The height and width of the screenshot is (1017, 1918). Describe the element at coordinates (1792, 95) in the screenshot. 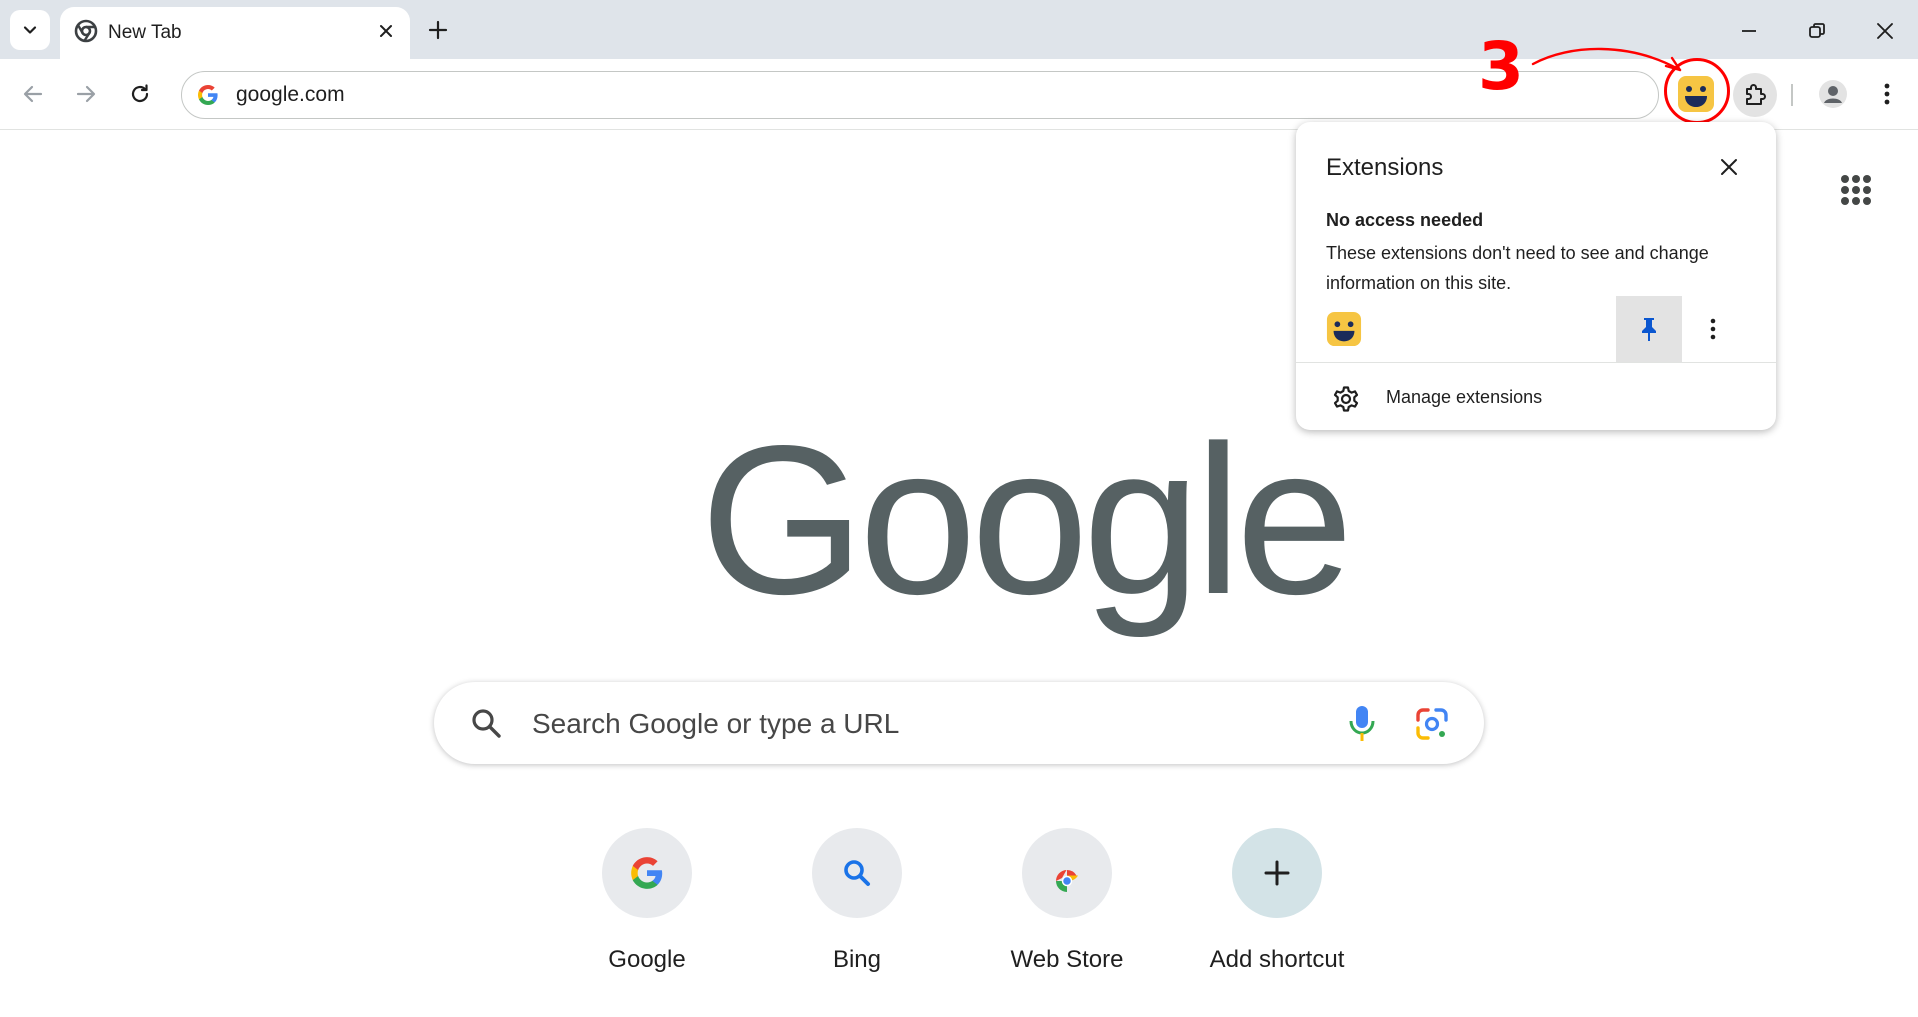

I see `toolbar-divider` at that location.